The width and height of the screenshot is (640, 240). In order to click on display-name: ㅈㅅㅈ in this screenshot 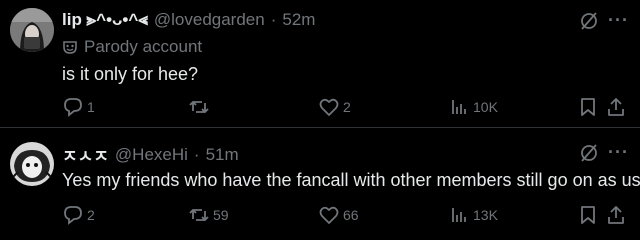, I will do `click(85, 154)`.